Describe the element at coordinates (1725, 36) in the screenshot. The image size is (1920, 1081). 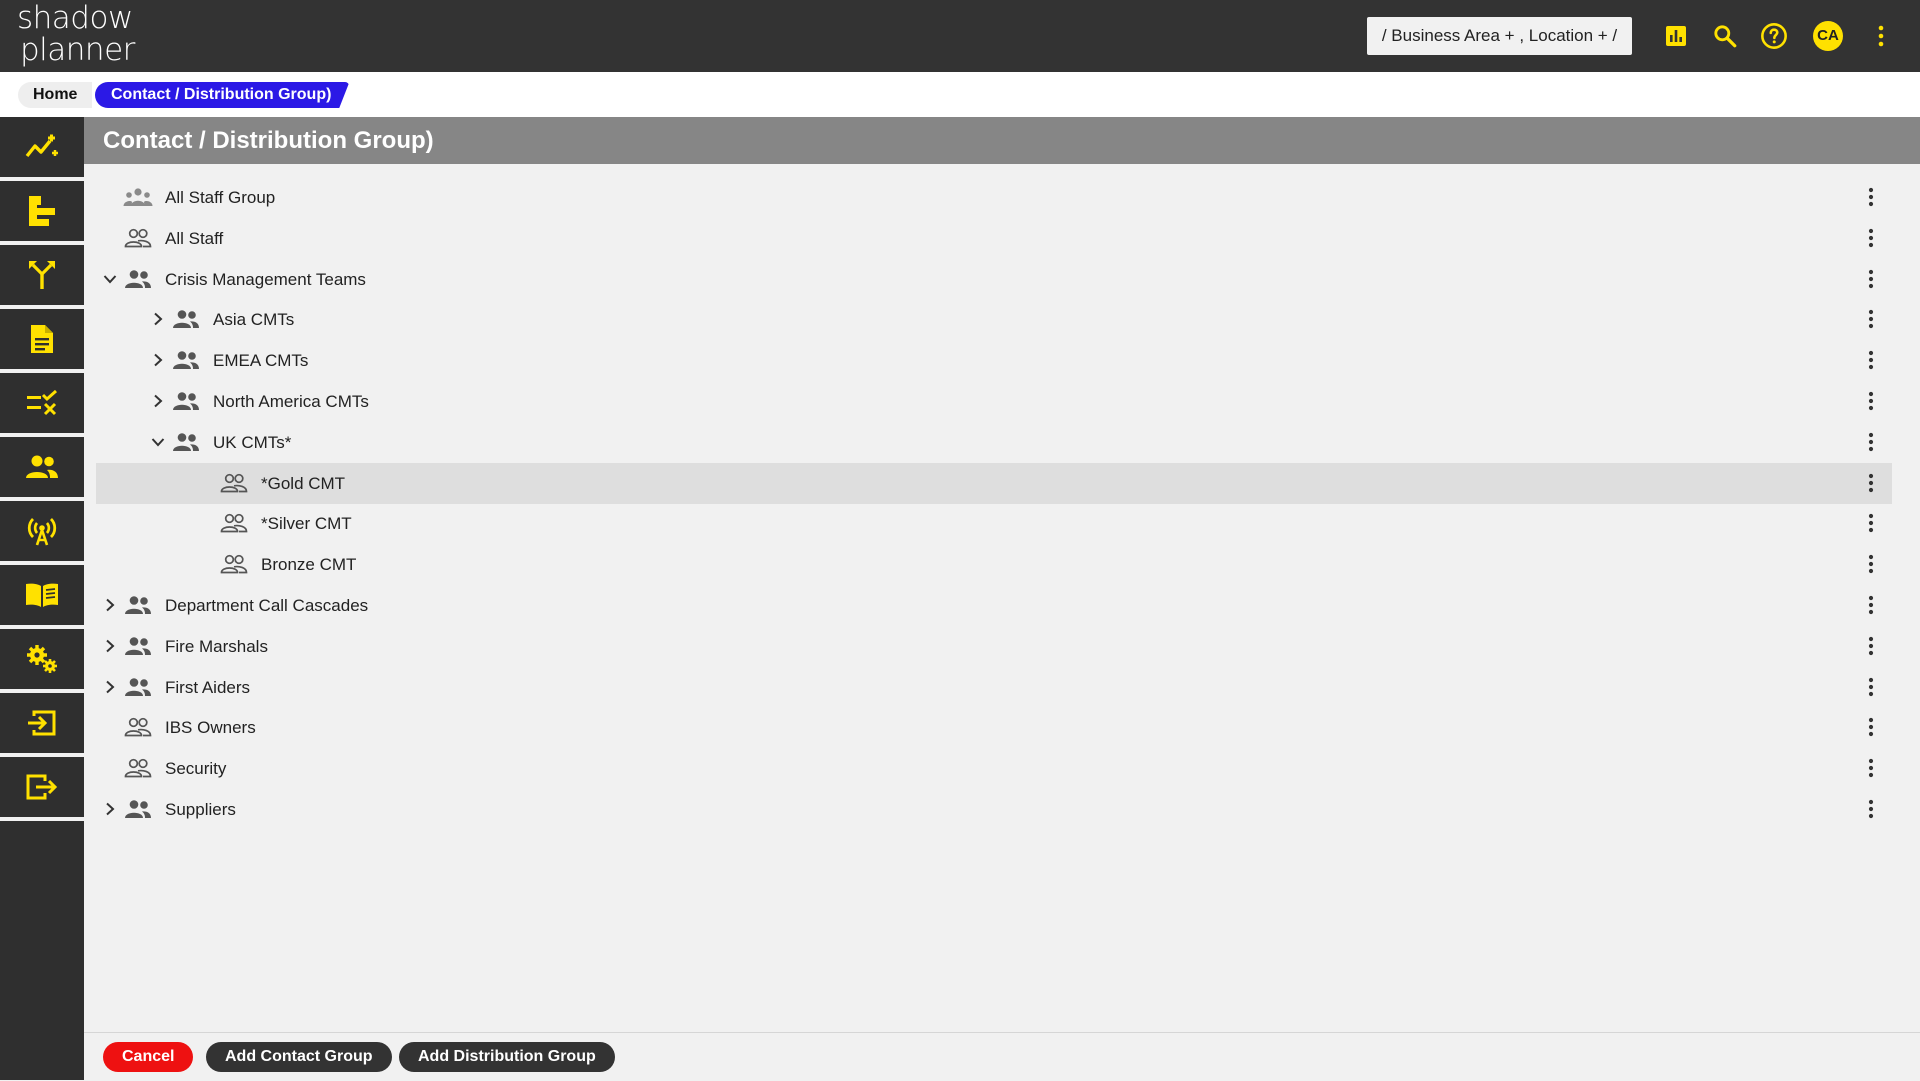
I see `search-icon` at that location.